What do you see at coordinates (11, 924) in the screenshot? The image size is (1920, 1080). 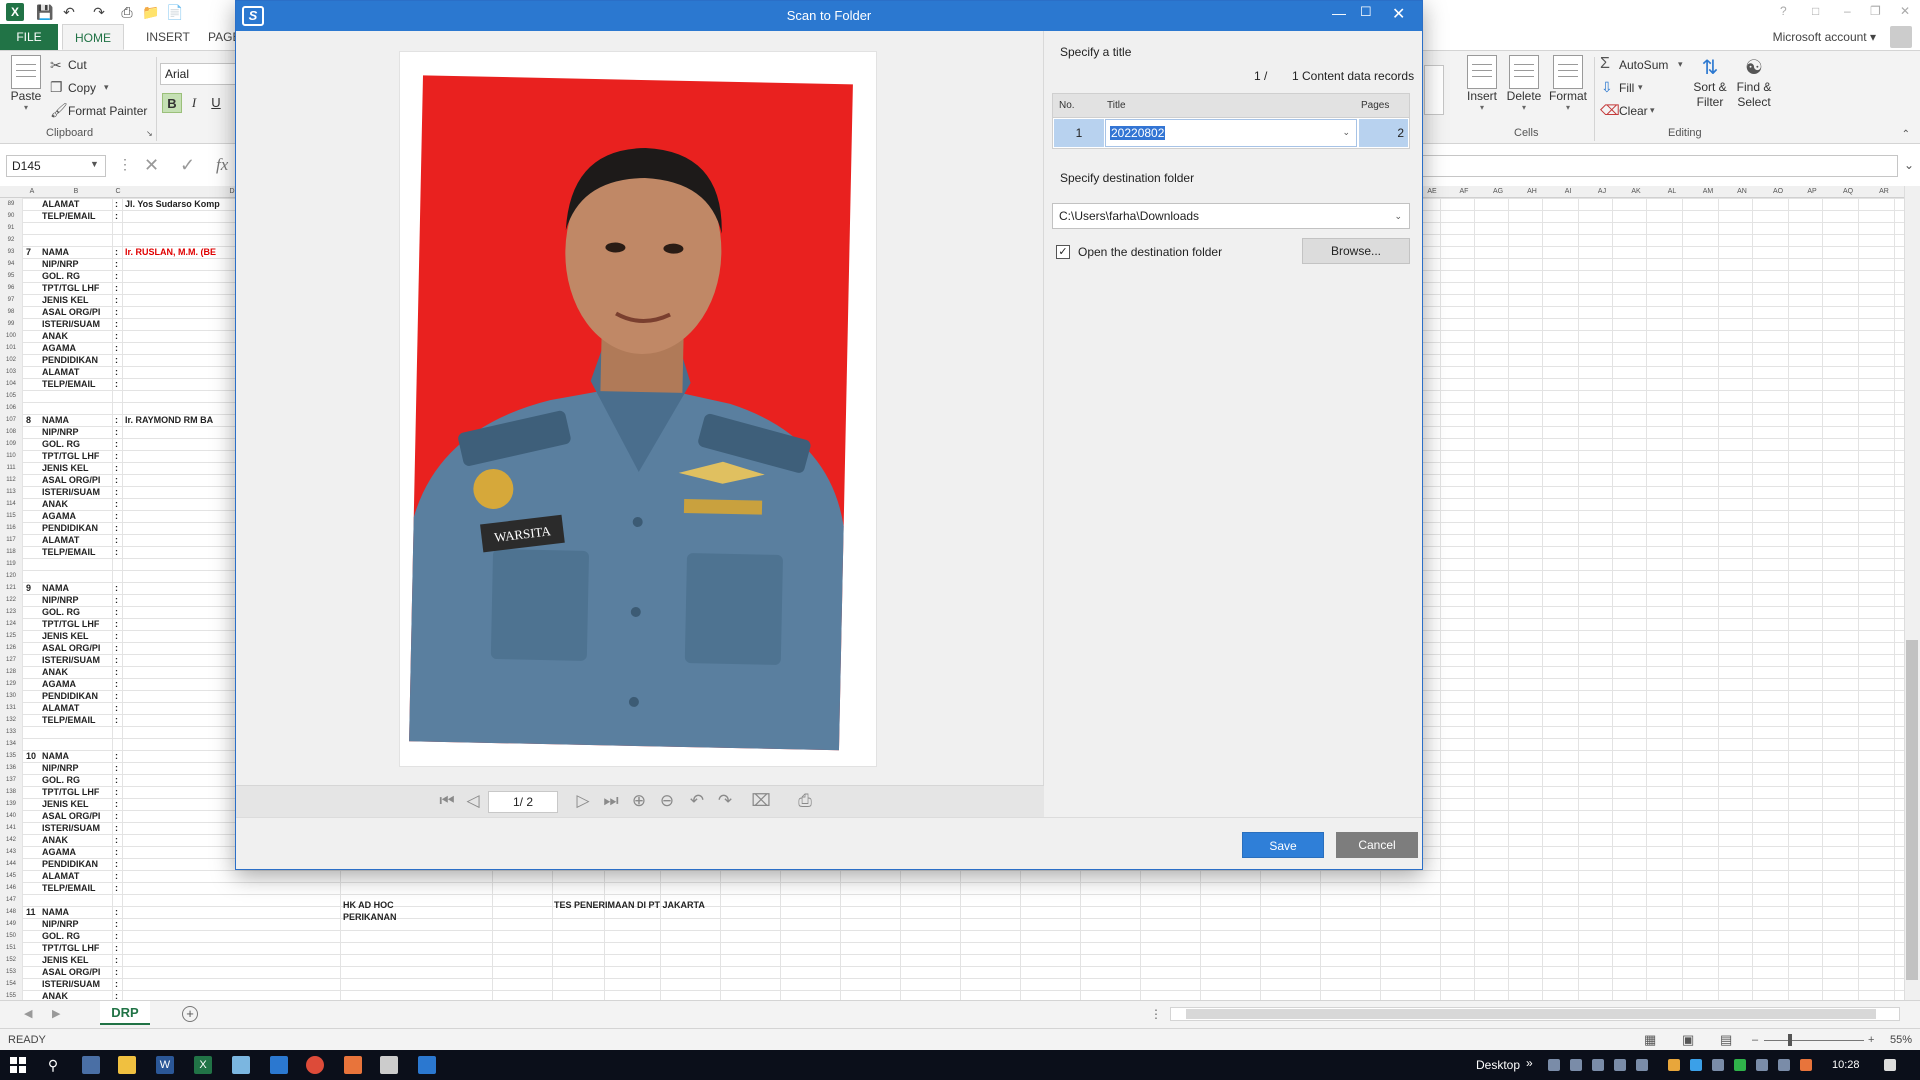 I see `row-number: 149` at bounding box center [11, 924].